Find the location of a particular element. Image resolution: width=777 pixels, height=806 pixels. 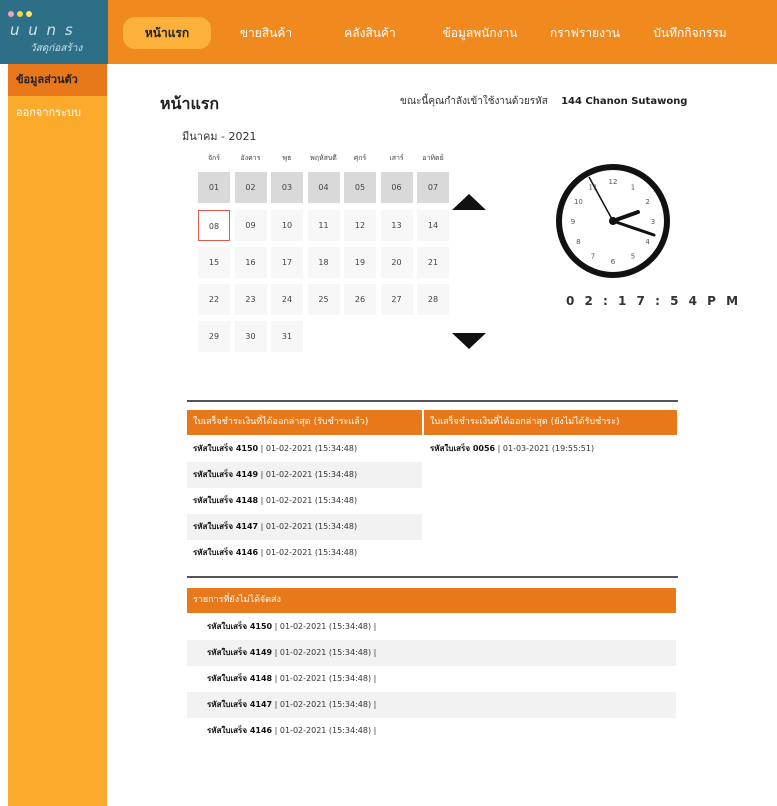

nav-report-graph: กราฟรายงาน is located at coordinates (585, 33).